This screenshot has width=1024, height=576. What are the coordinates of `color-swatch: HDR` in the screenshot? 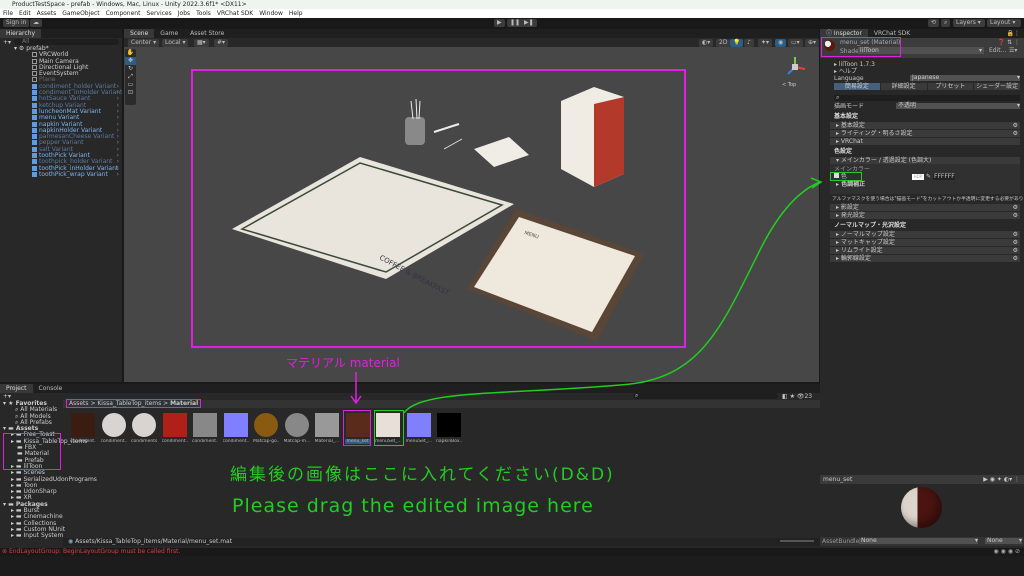 It's located at (918, 177).